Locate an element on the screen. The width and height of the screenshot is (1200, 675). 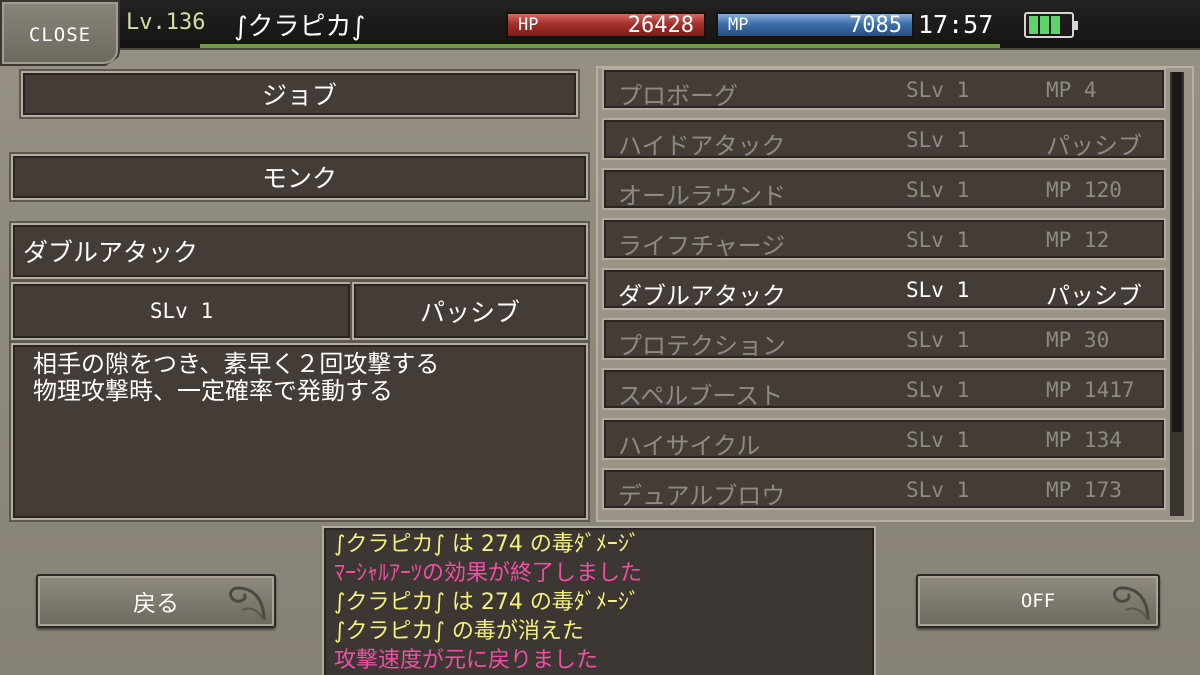
mp-label: MP is located at coordinates (738, 25).